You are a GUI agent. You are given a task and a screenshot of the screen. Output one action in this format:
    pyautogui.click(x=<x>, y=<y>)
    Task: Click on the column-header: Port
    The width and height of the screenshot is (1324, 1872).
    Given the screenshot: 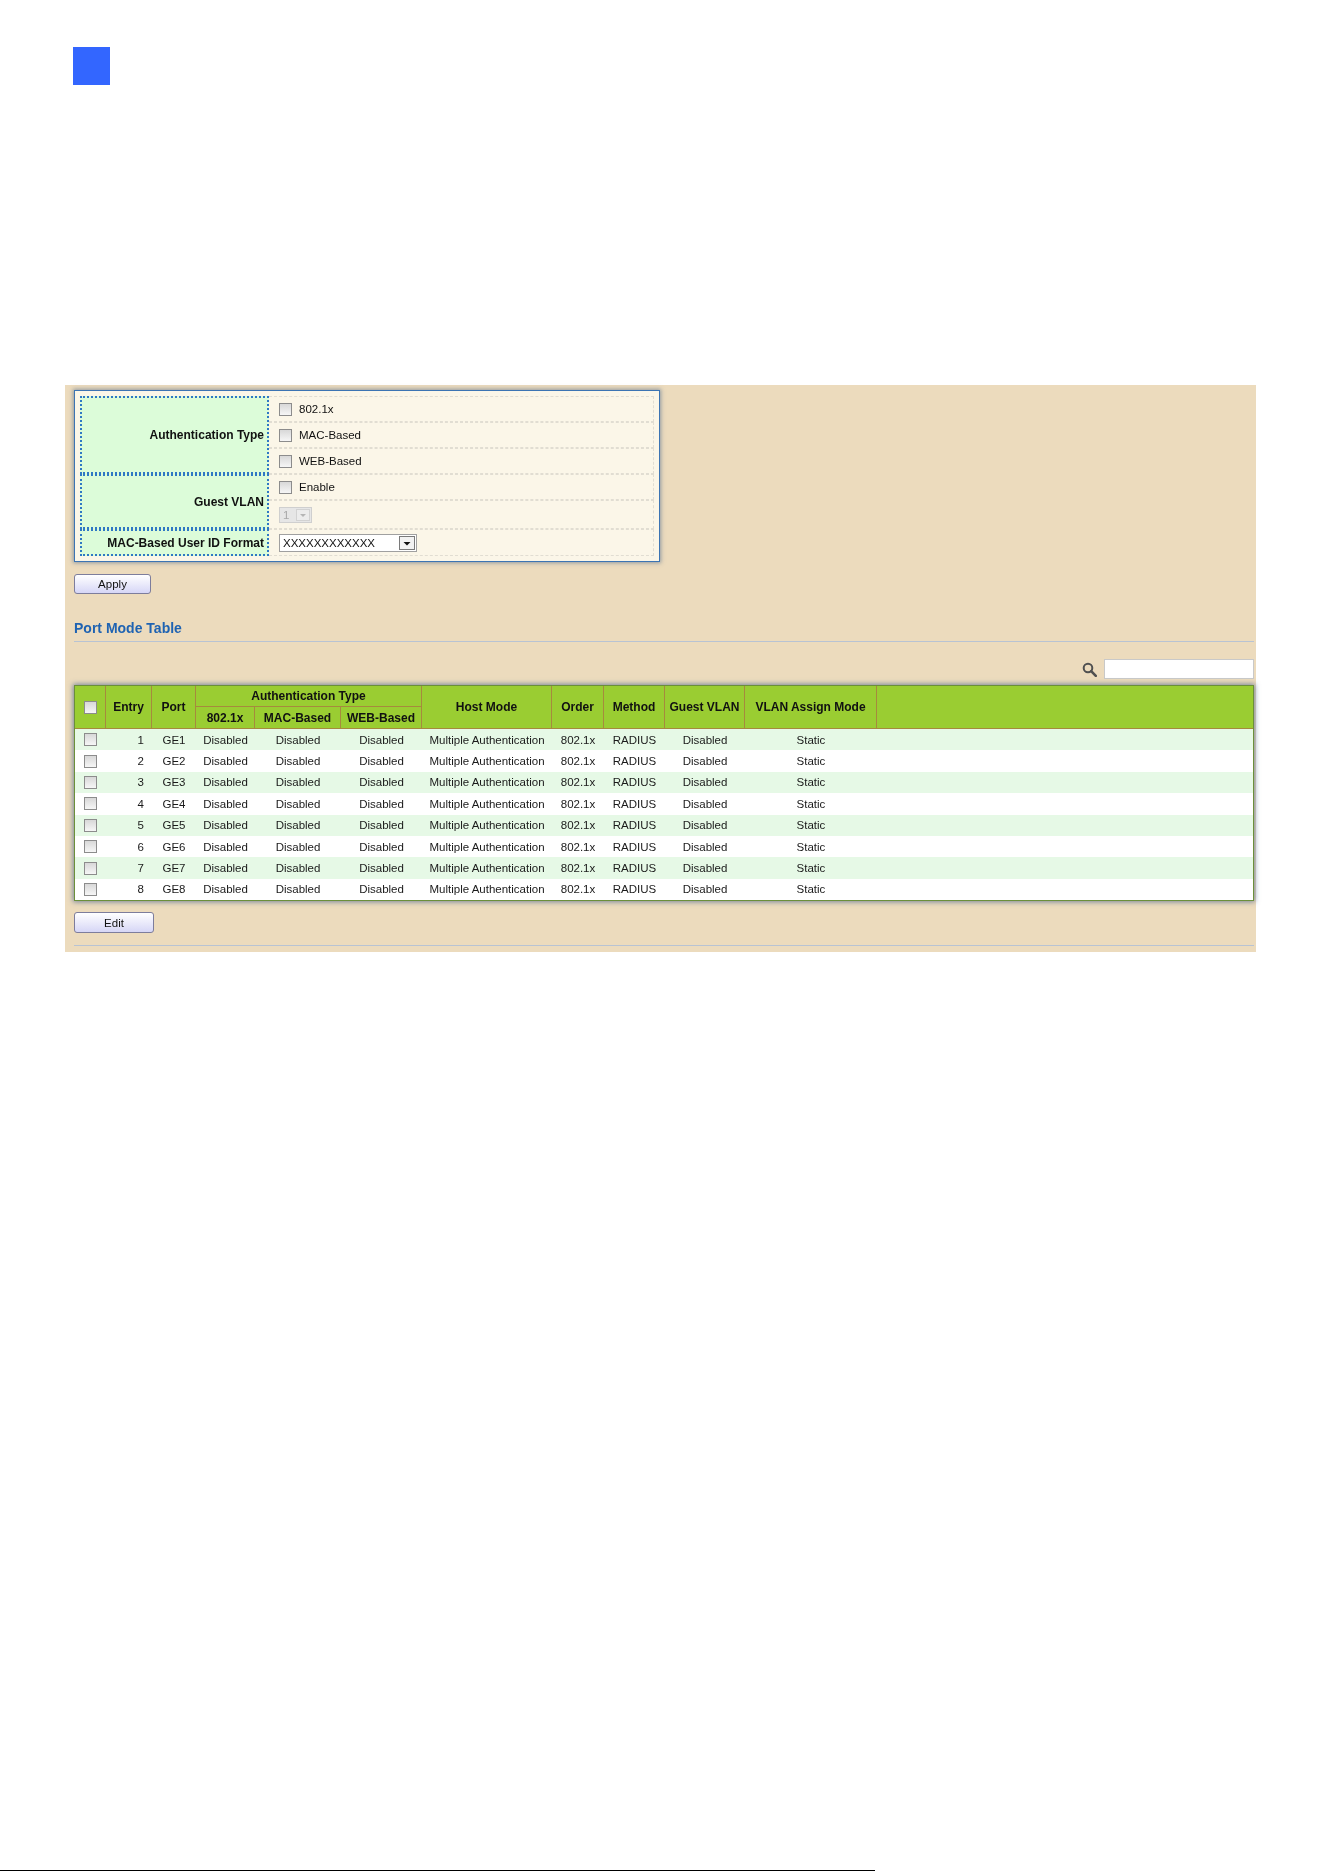 What is the action you would take?
    pyautogui.click(x=174, y=707)
    